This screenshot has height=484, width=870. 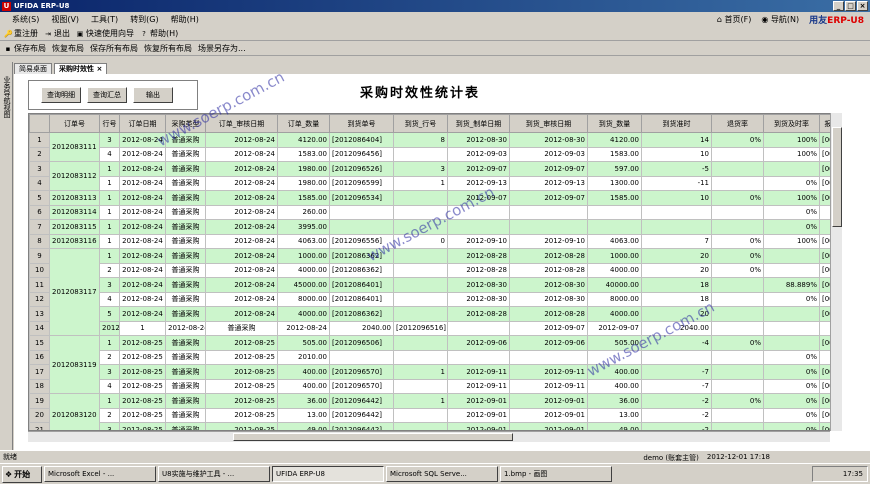 I want to click on table-cell: 2012-09-07, so click(x=478, y=169).